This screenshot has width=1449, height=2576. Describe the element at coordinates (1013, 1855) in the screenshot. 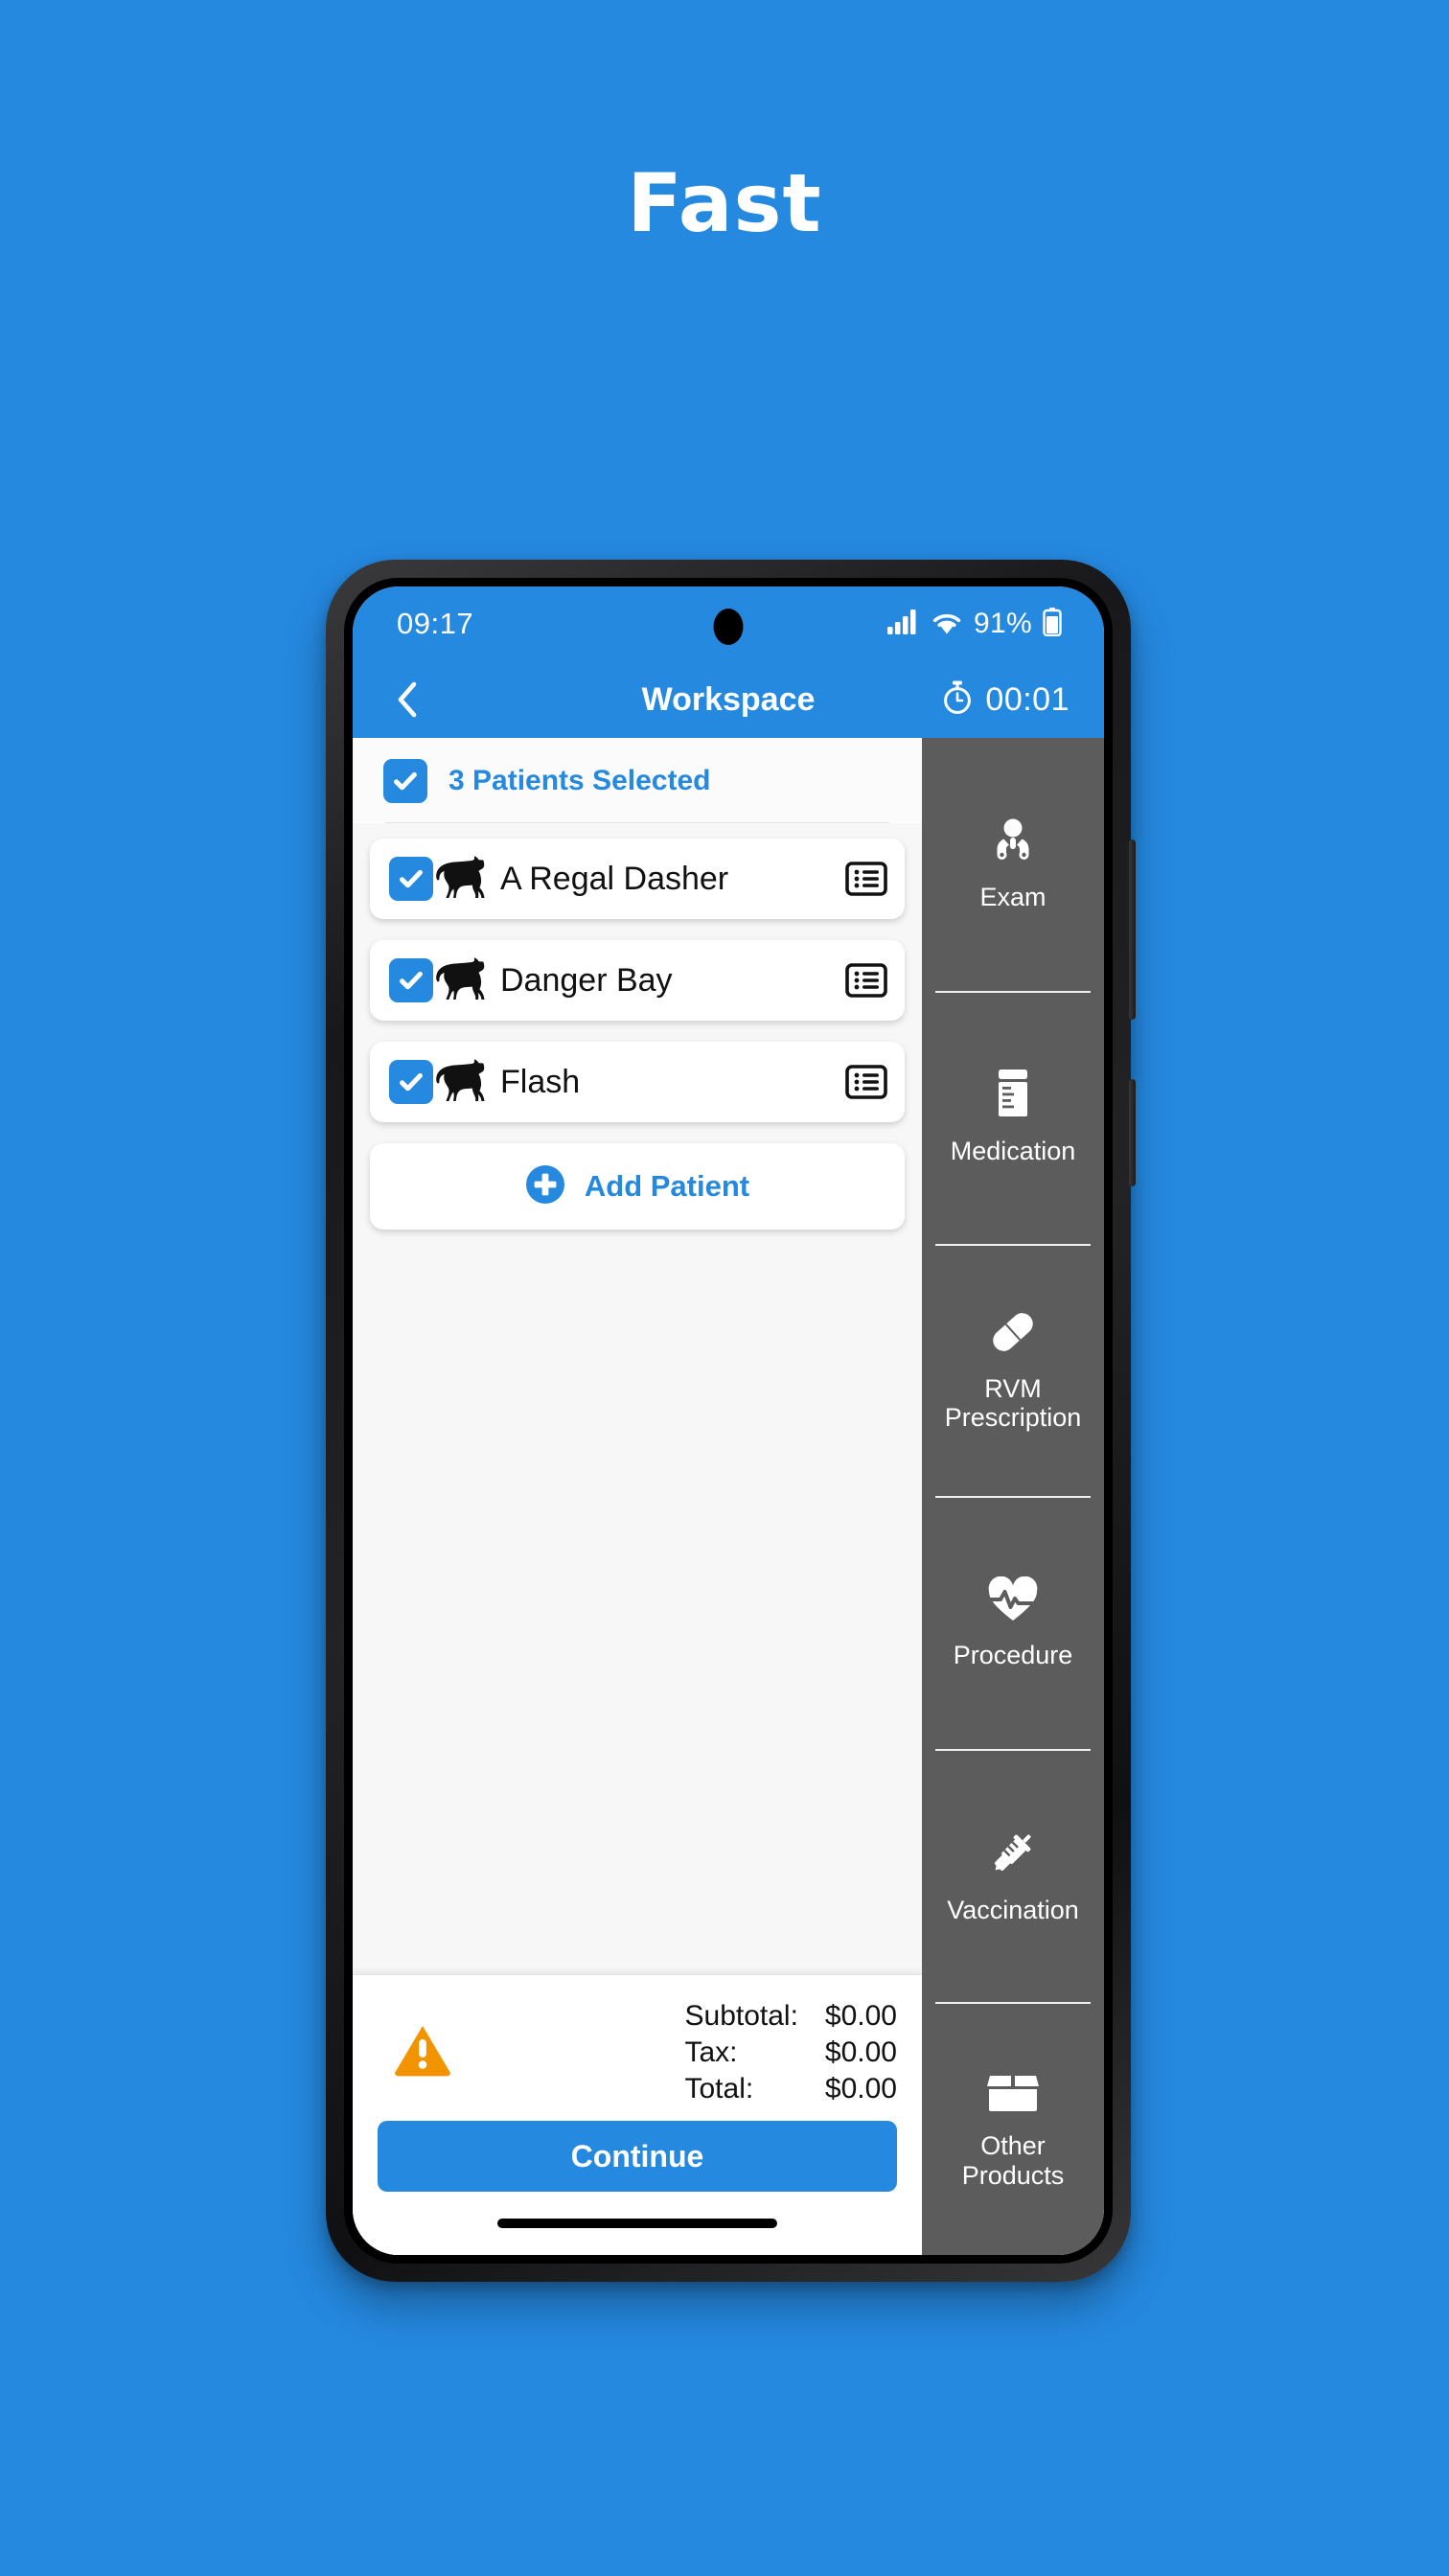

I see `syringe-icon` at that location.